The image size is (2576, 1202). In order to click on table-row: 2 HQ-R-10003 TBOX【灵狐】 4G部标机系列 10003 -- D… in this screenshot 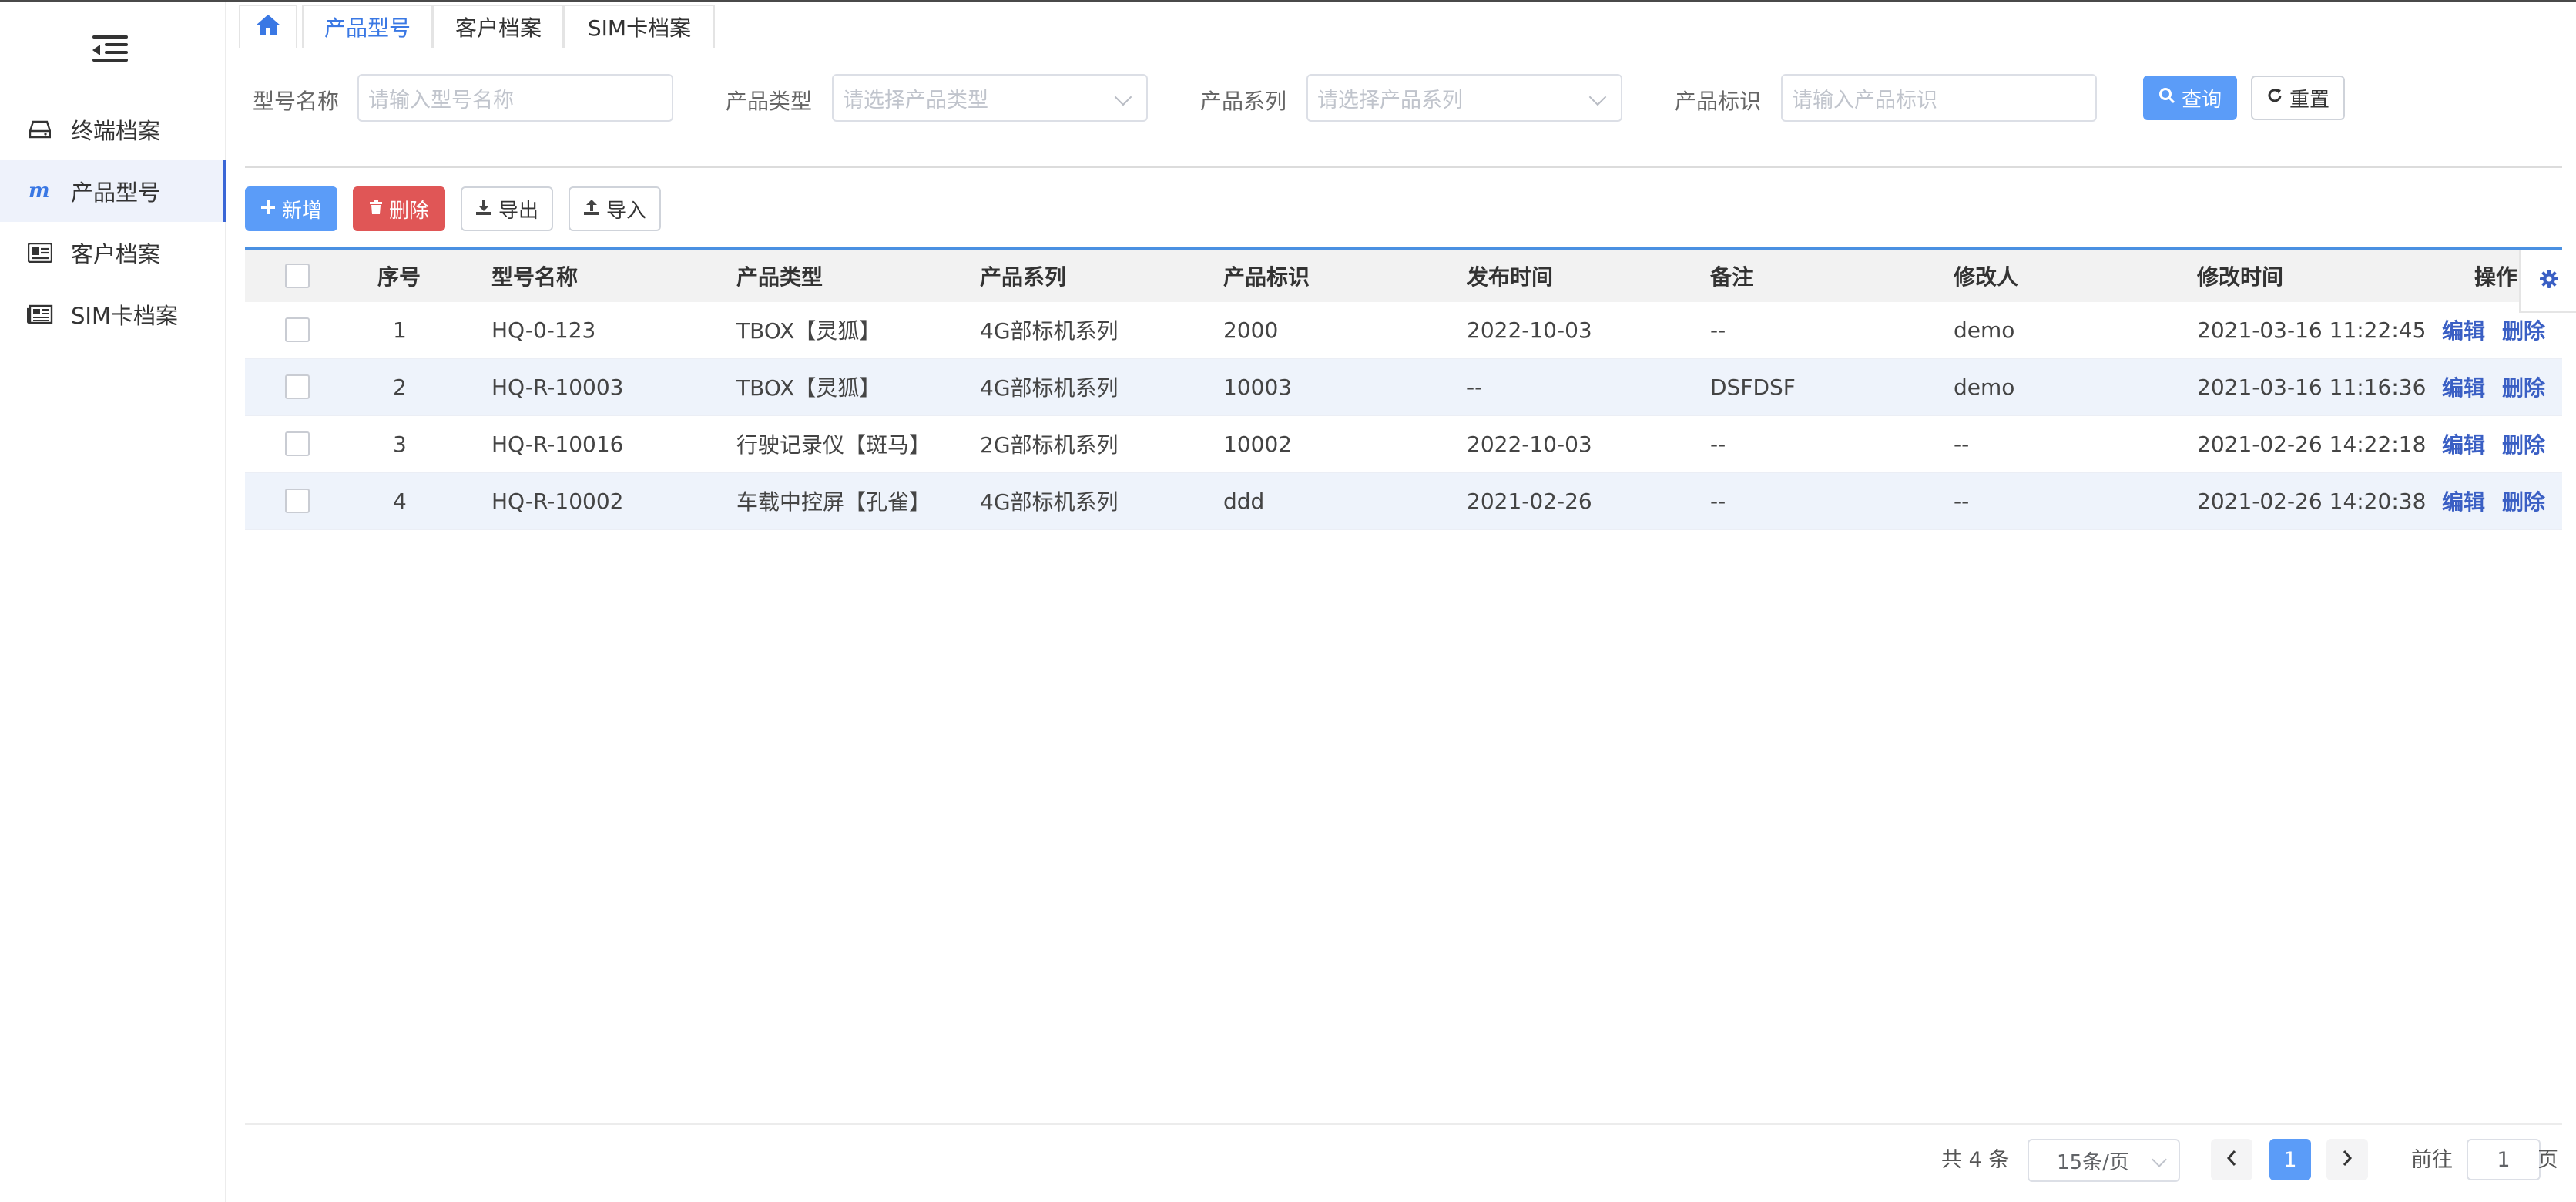, I will do `click(1403, 387)`.